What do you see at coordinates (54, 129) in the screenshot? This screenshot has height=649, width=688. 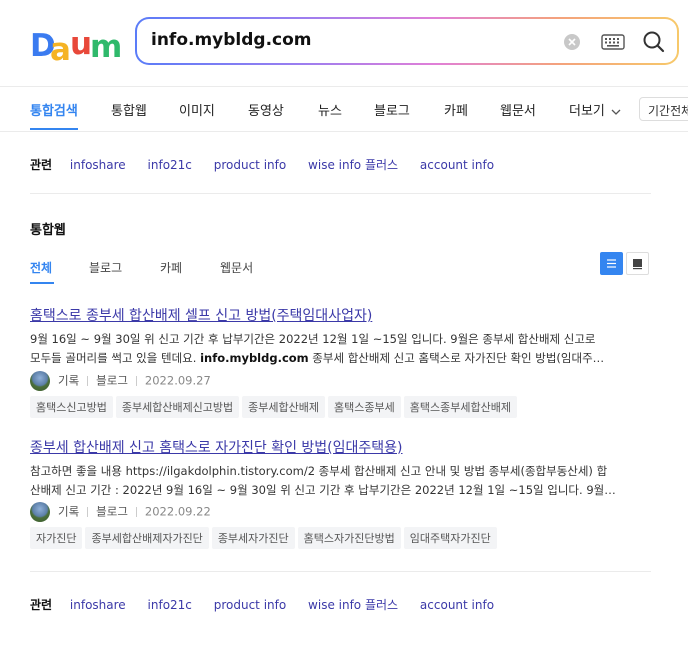 I see `active-tab-indicator` at bounding box center [54, 129].